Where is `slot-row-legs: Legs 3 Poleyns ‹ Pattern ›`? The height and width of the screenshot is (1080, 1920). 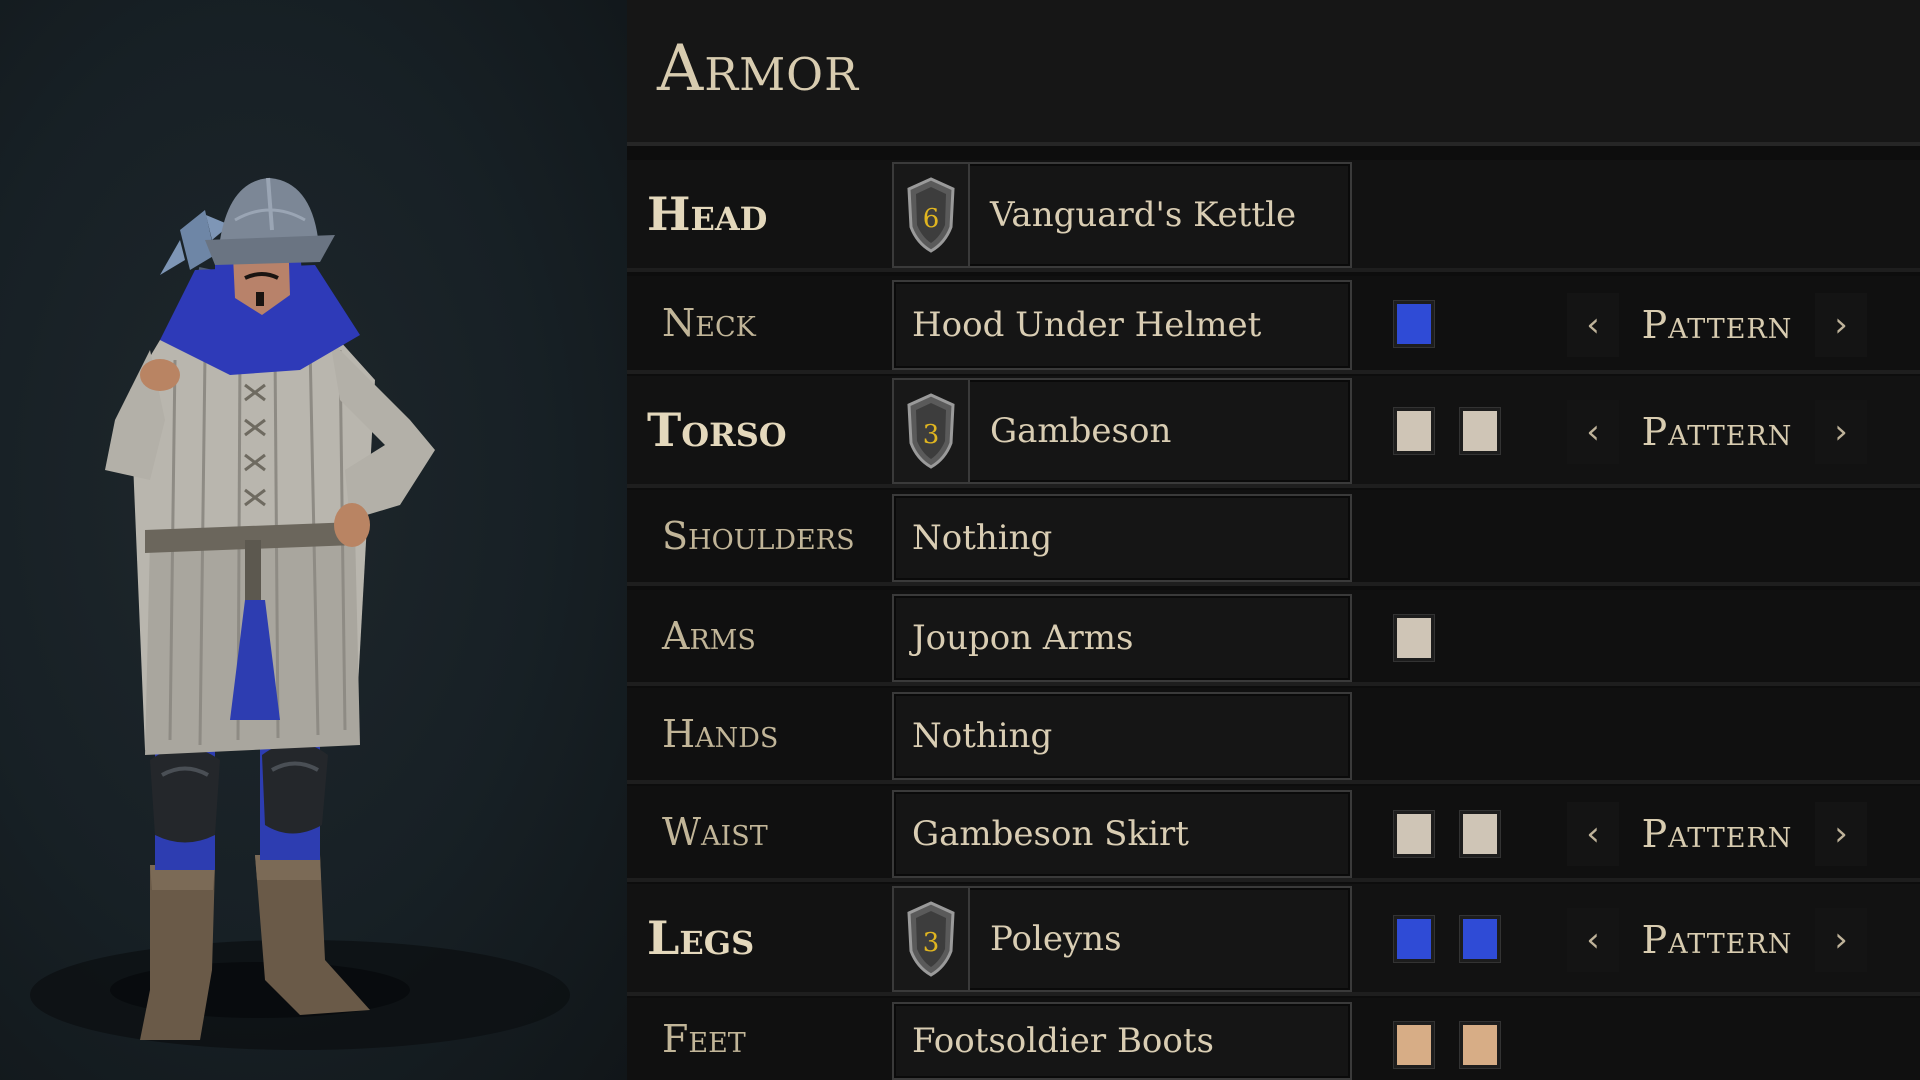
slot-row-legs: Legs 3 Poleyns ‹ Pattern › is located at coordinates (1273, 940).